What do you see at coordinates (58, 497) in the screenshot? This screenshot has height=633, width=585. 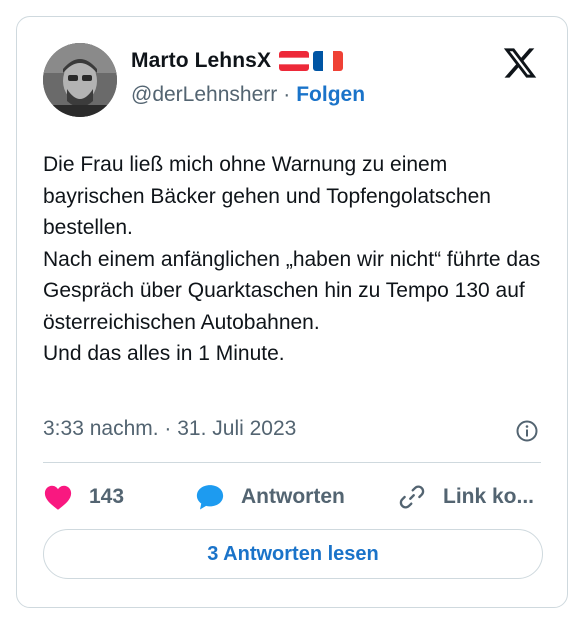 I see `heart-icon` at bounding box center [58, 497].